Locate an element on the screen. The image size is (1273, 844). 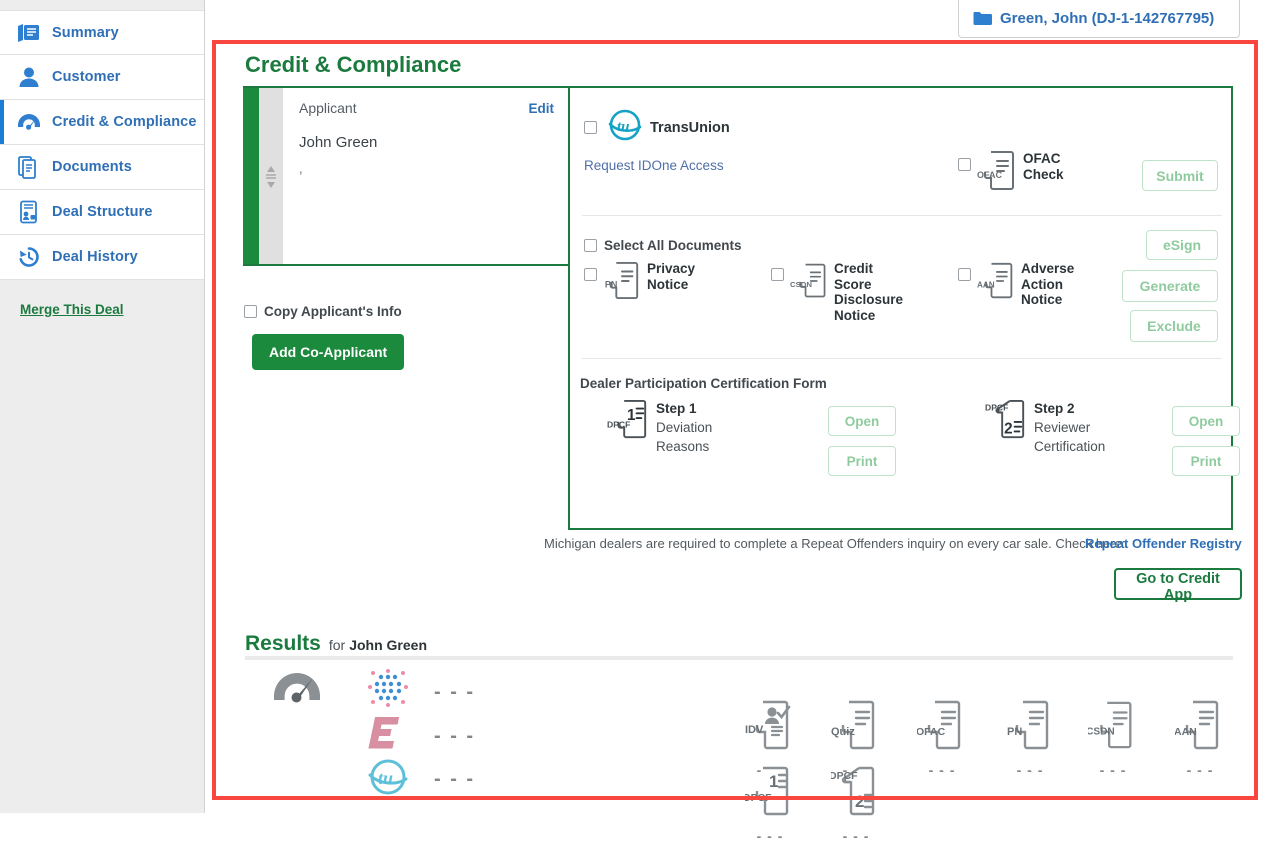
document-adverse-action-notice: AAN Adverse Action Notice is located at coordinates (1016, 284).